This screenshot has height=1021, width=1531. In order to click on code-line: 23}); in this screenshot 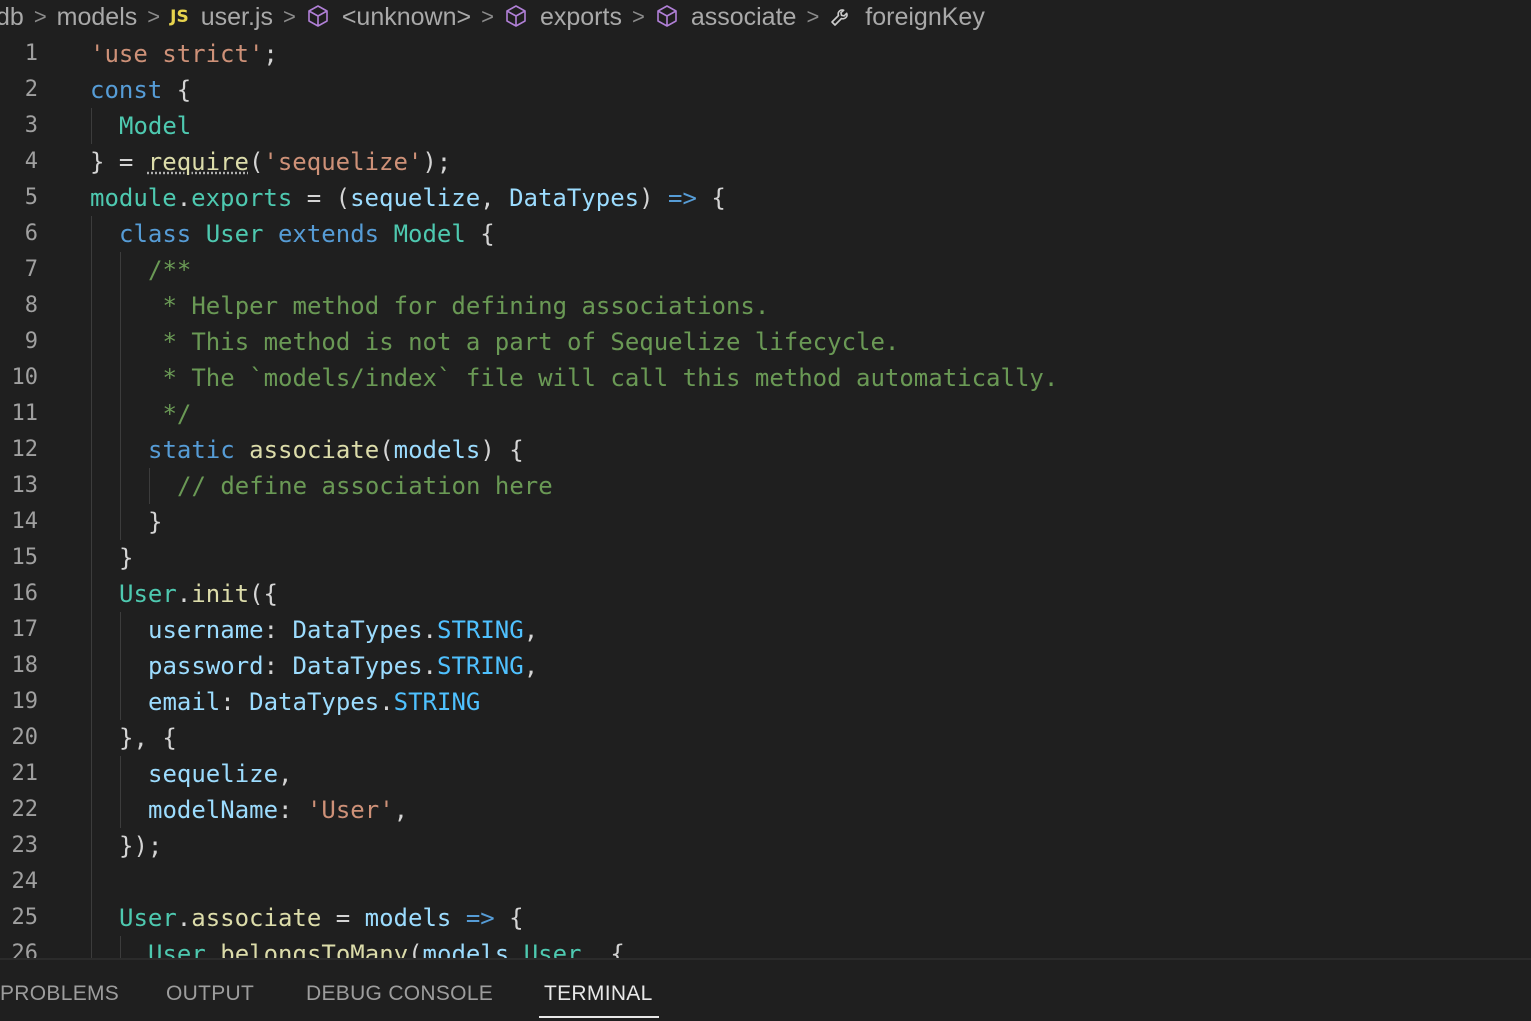, I will do `click(765, 846)`.